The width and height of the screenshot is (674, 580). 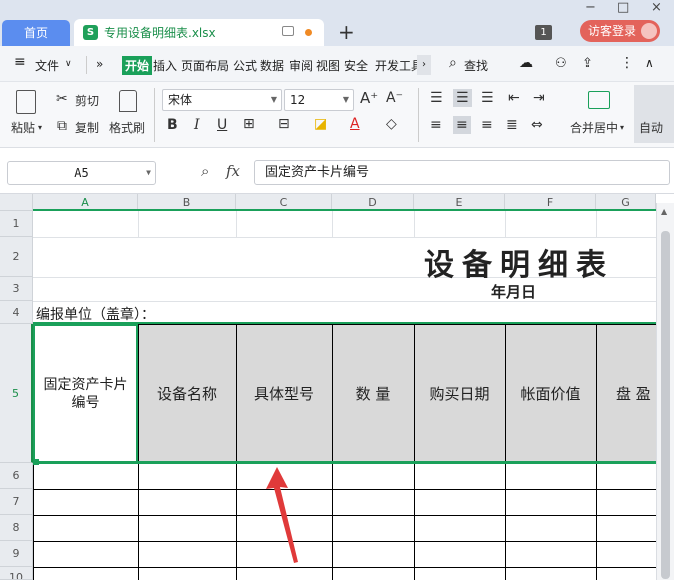 I want to click on formula-input: 固定资产卡片编号, so click(x=462, y=172).